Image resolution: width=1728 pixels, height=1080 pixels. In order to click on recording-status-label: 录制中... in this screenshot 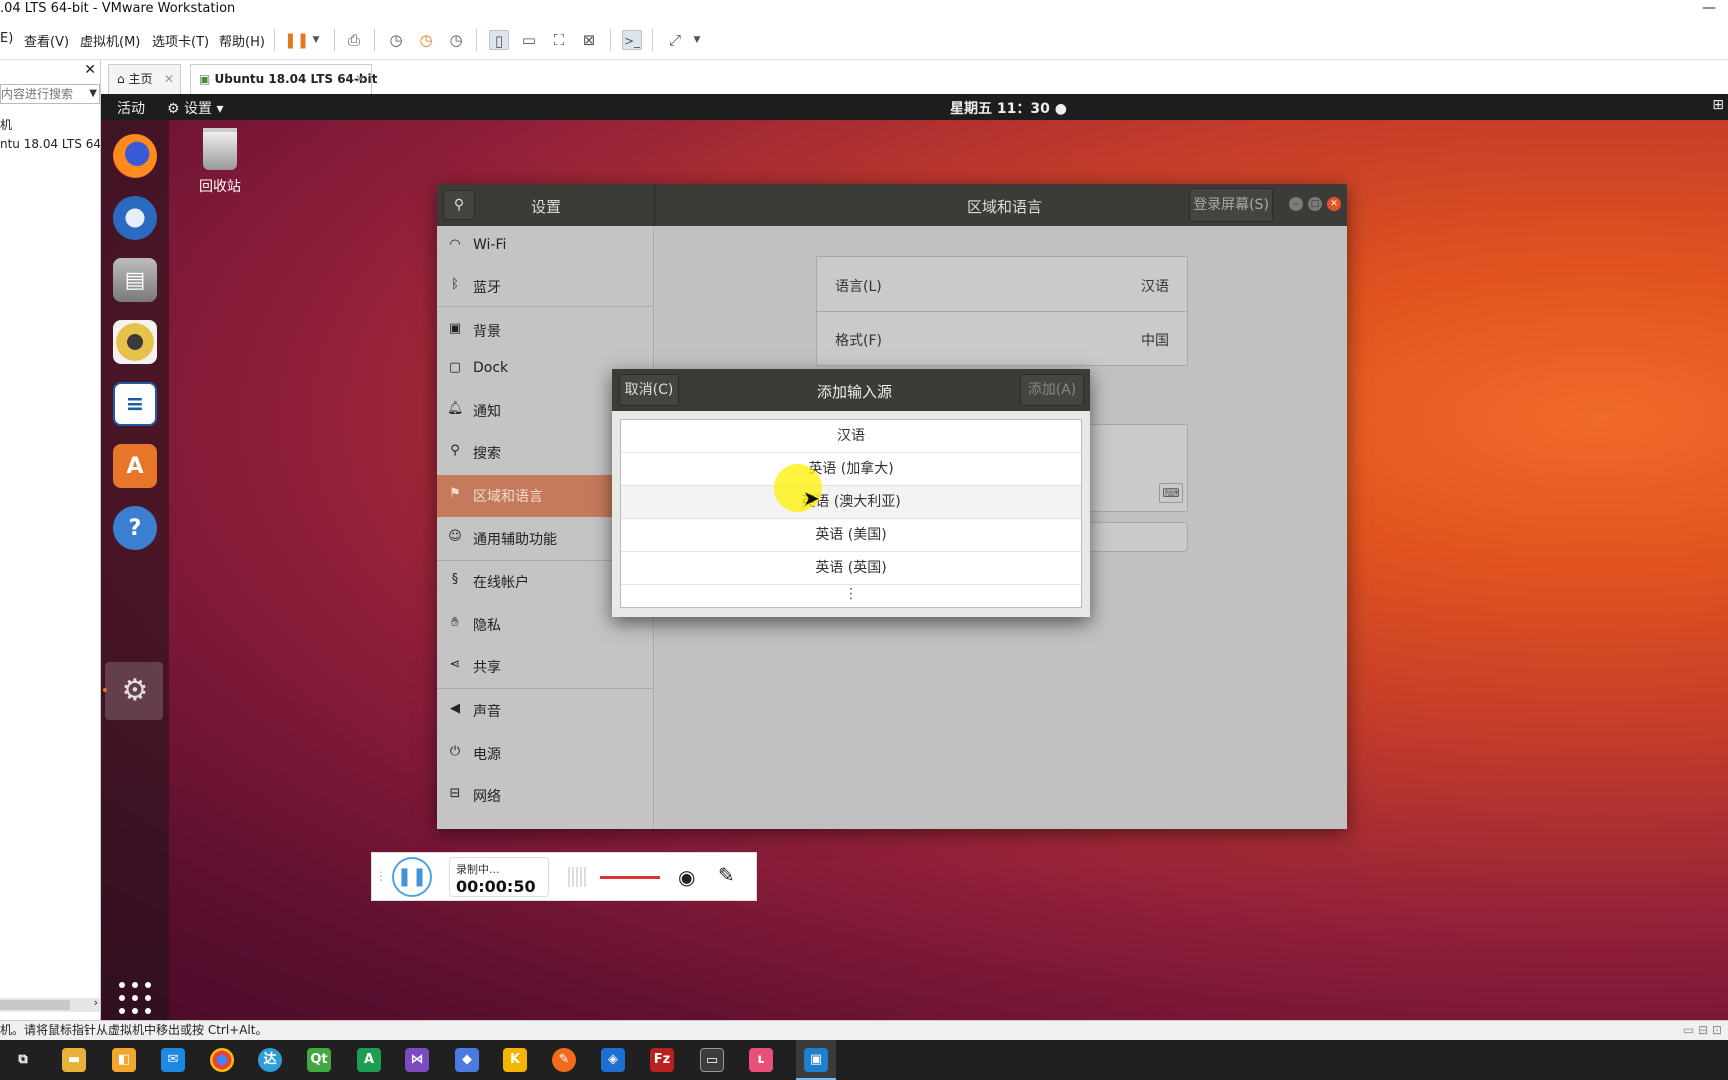, I will do `click(478, 869)`.